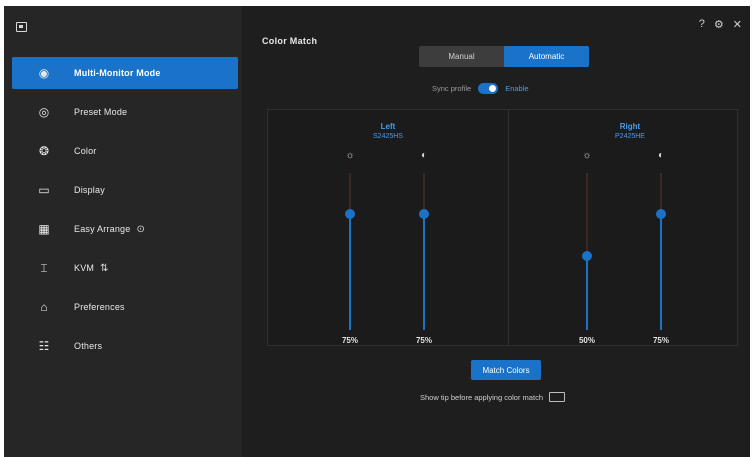 The height and width of the screenshot is (457, 754). Describe the element at coordinates (586, 340) in the screenshot. I see `slider-value: 50%` at that location.